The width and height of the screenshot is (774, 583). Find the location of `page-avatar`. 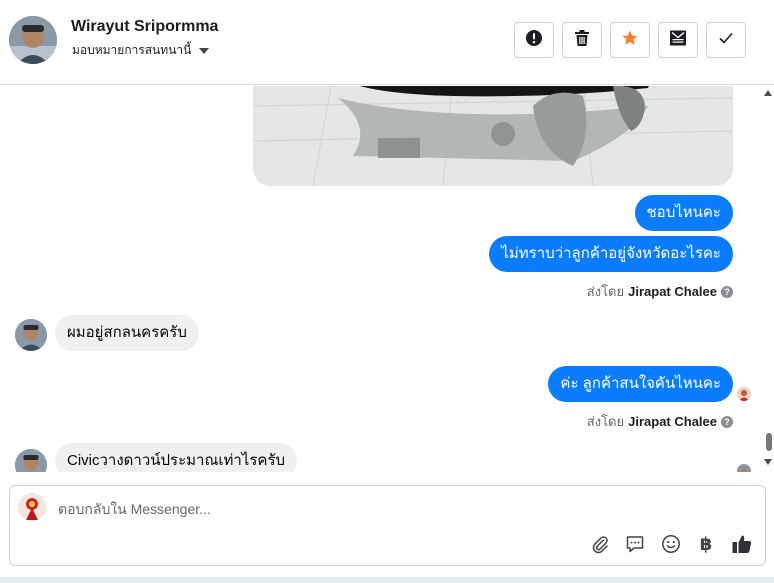

page-avatar is located at coordinates (32, 507).